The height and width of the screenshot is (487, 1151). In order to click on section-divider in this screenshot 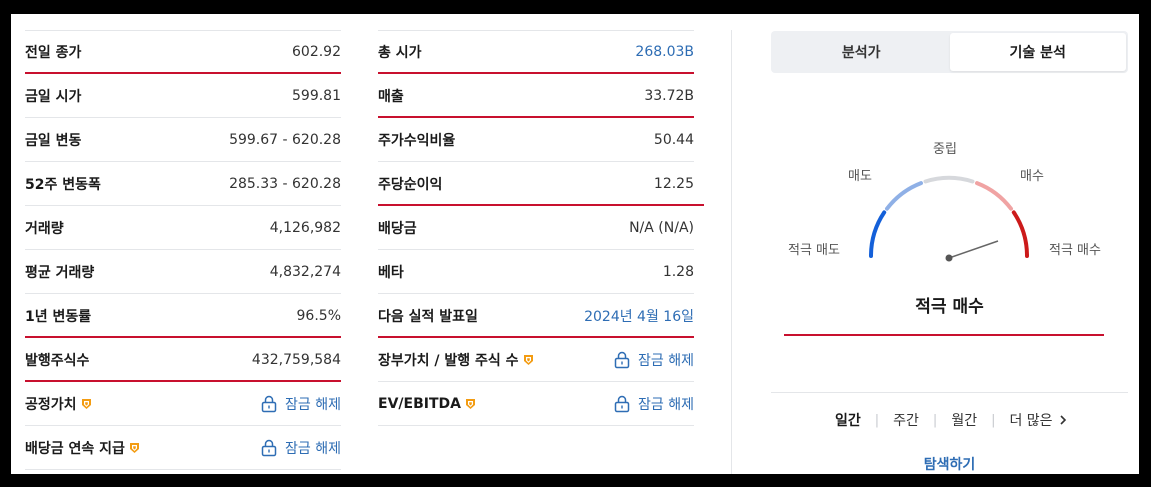, I will do `click(949, 392)`.